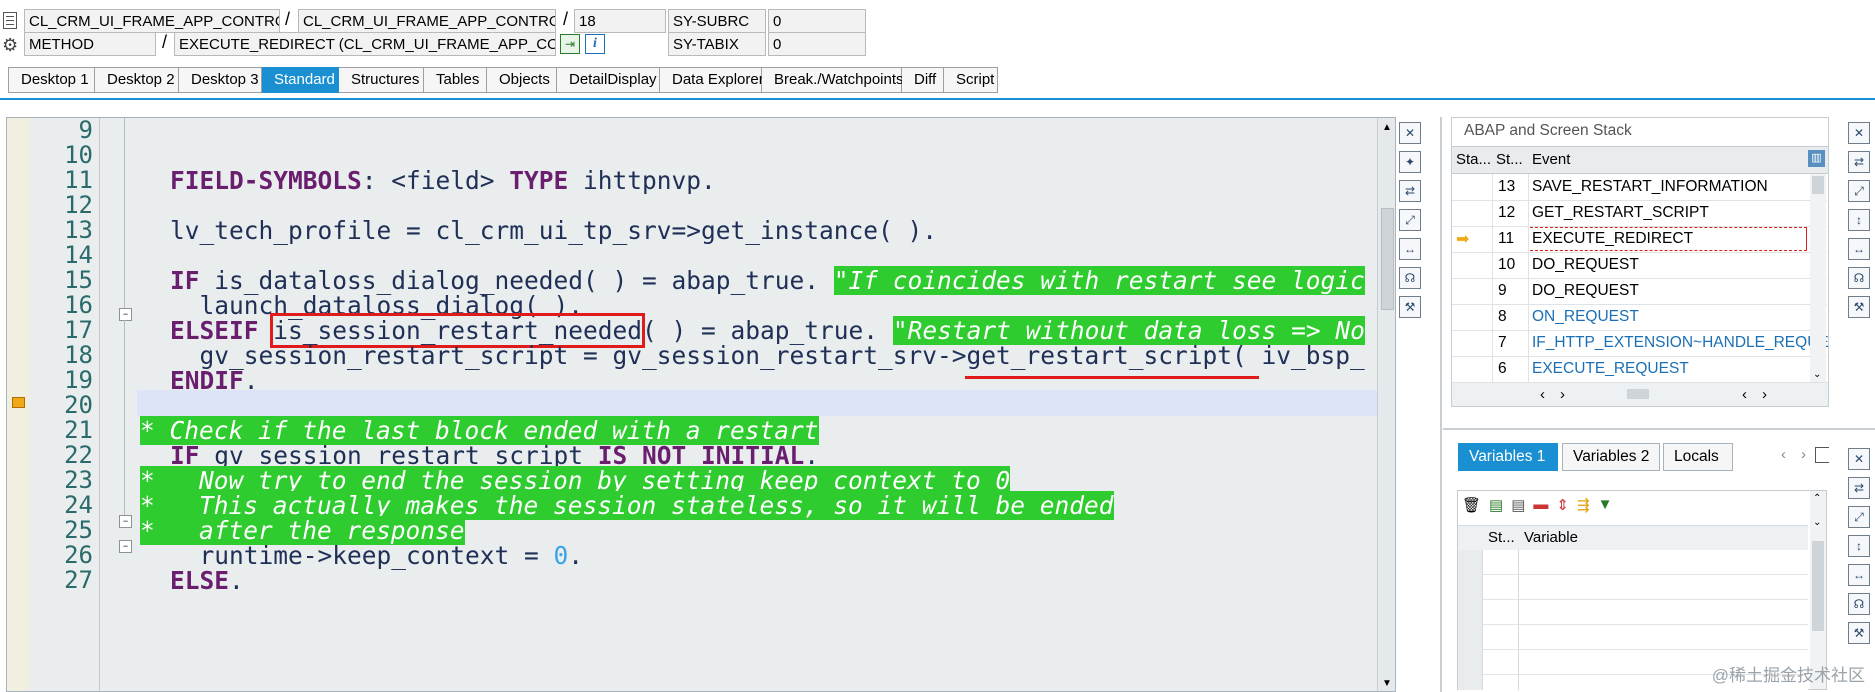  What do you see at coordinates (1639, 239) in the screenshot?
I see `stack-row: ➡ 11 EXECUTE_REDIRECT` at bounding box center [1639, 239].